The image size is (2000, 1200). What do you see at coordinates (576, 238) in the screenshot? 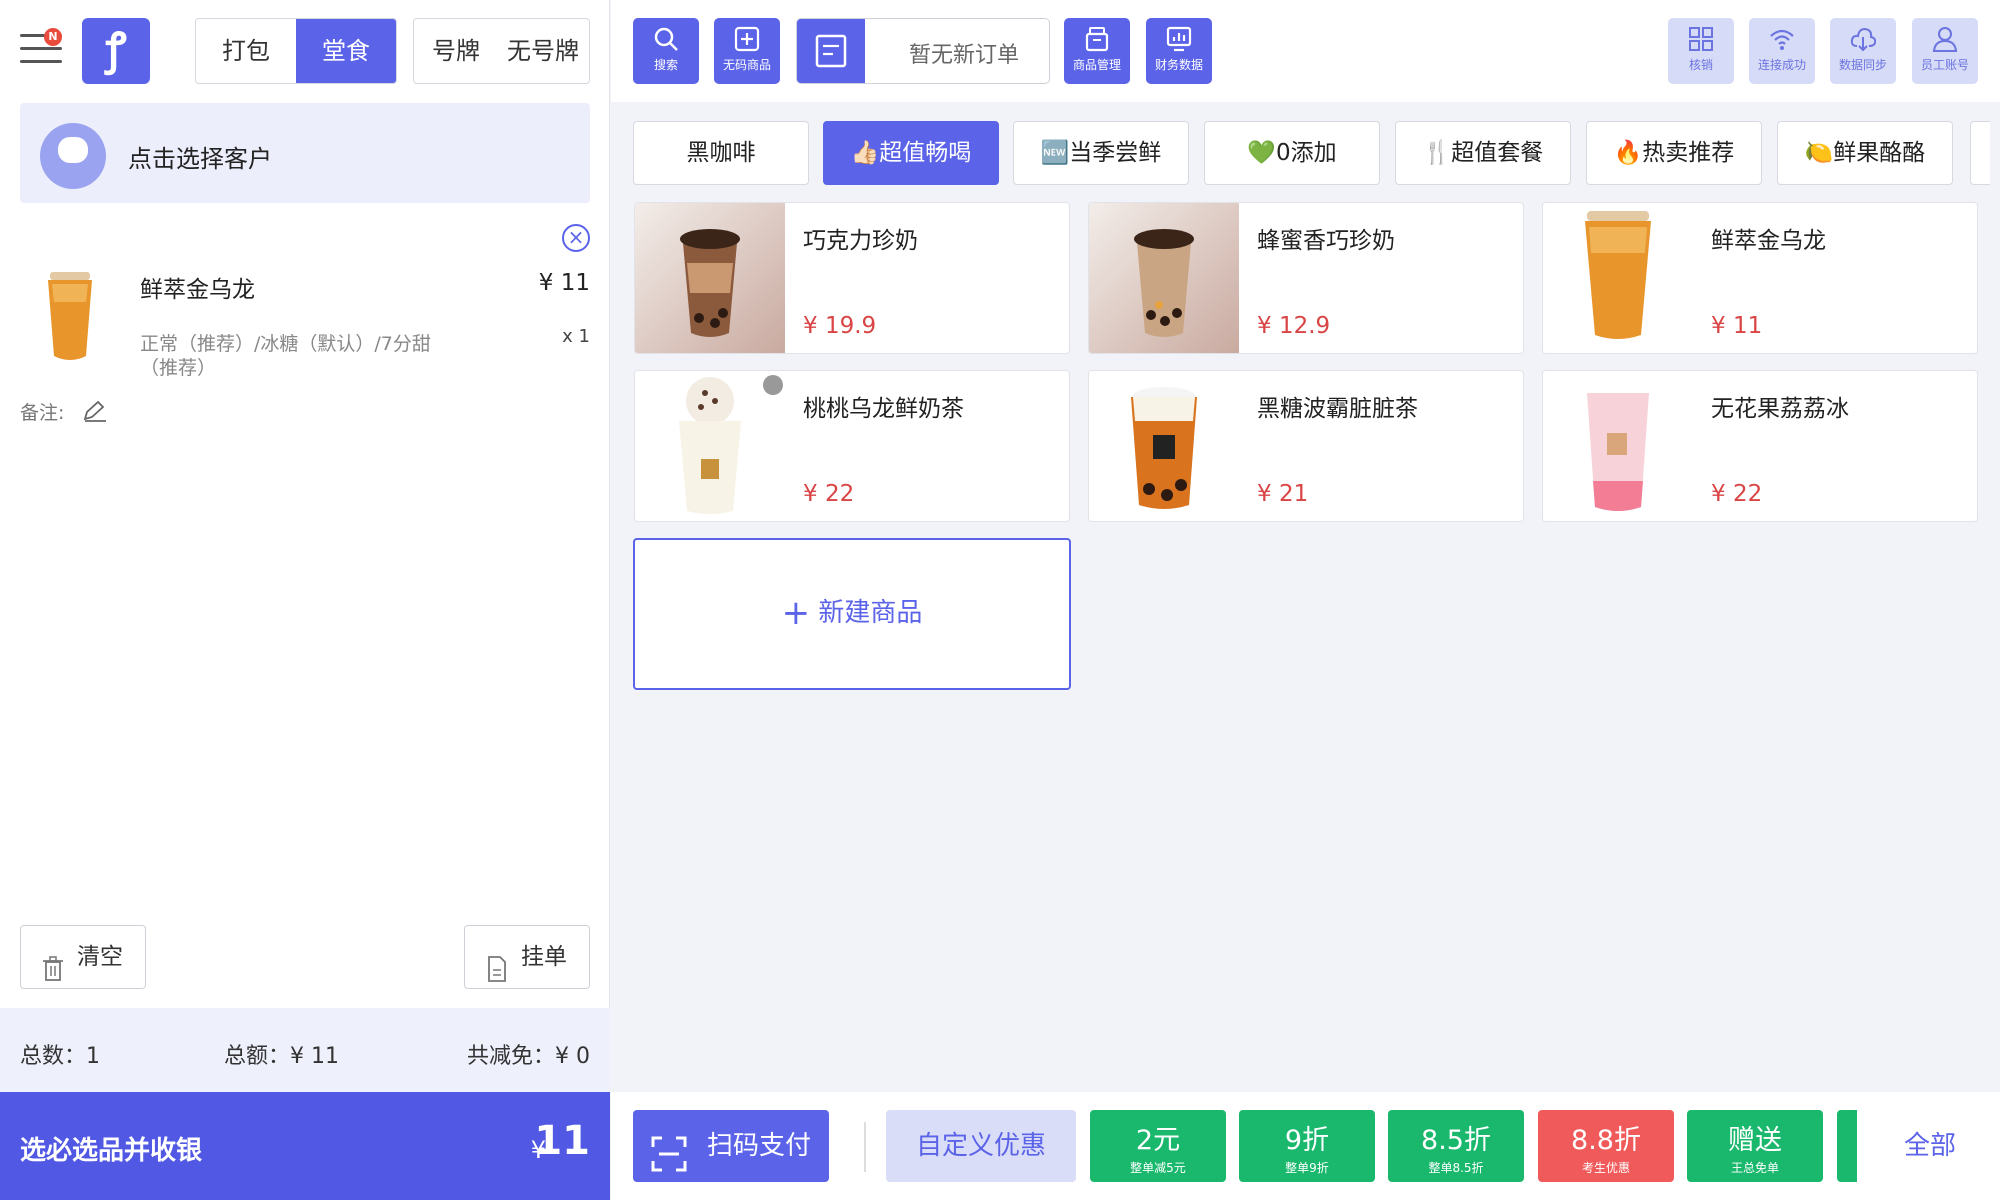
I see `remove-item-icon: ×` at bounding box center [576, 238].